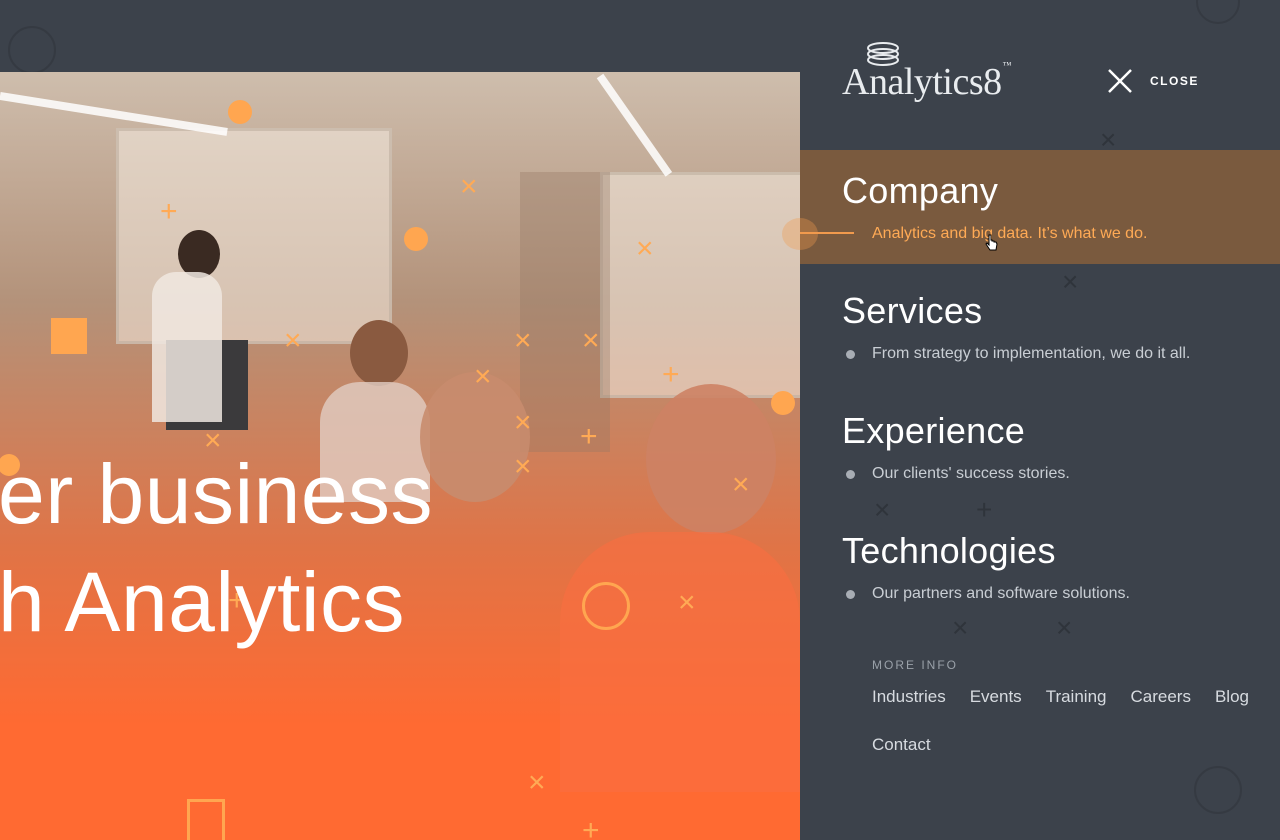 The height and width of the screenshot is (840, 1280). Describe the element at coordinates (206, 819) in the screenshot. I see `rect-outline-decoration` at that location.